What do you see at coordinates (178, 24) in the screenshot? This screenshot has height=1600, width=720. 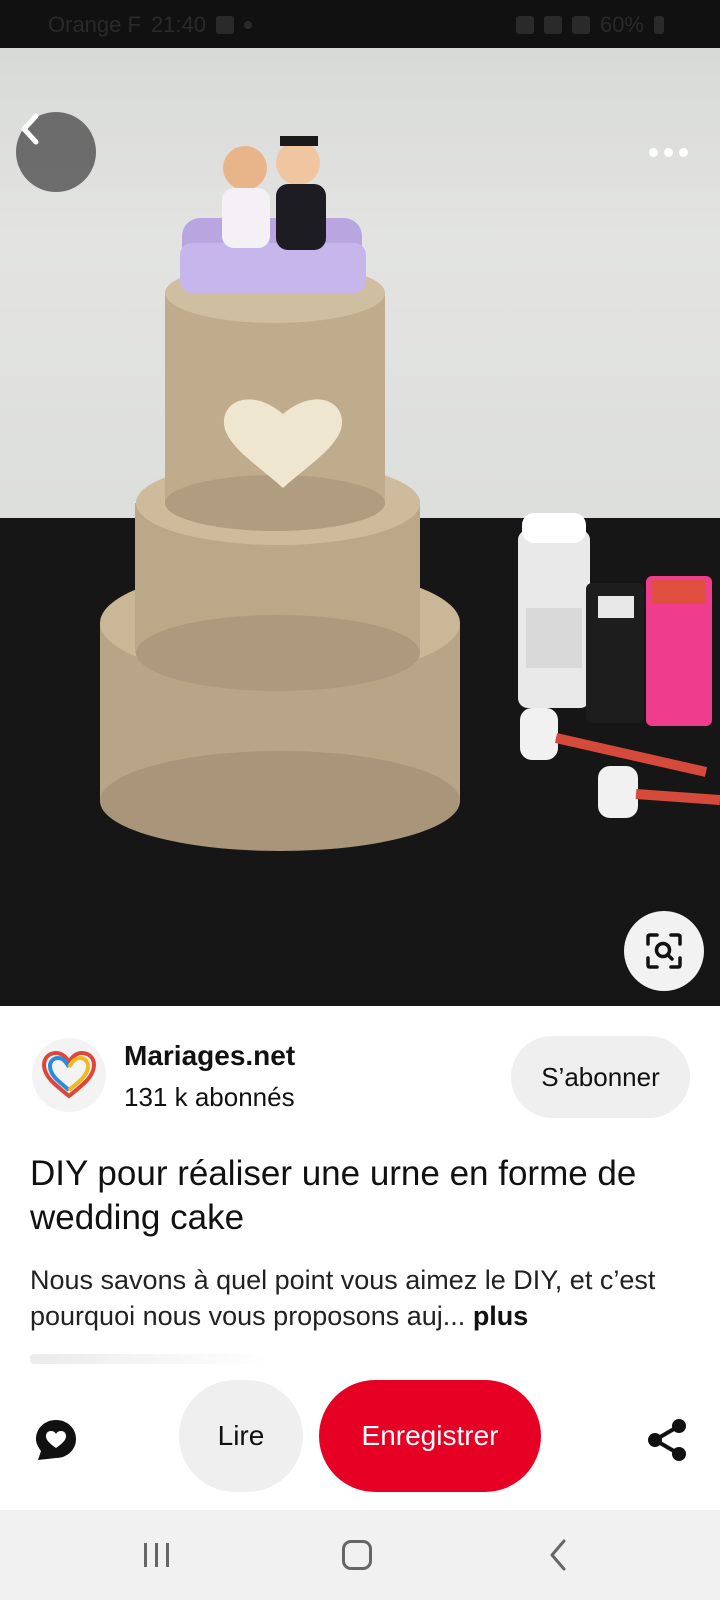 I see `status-time: 21:40` at bounding box center [178, 24].